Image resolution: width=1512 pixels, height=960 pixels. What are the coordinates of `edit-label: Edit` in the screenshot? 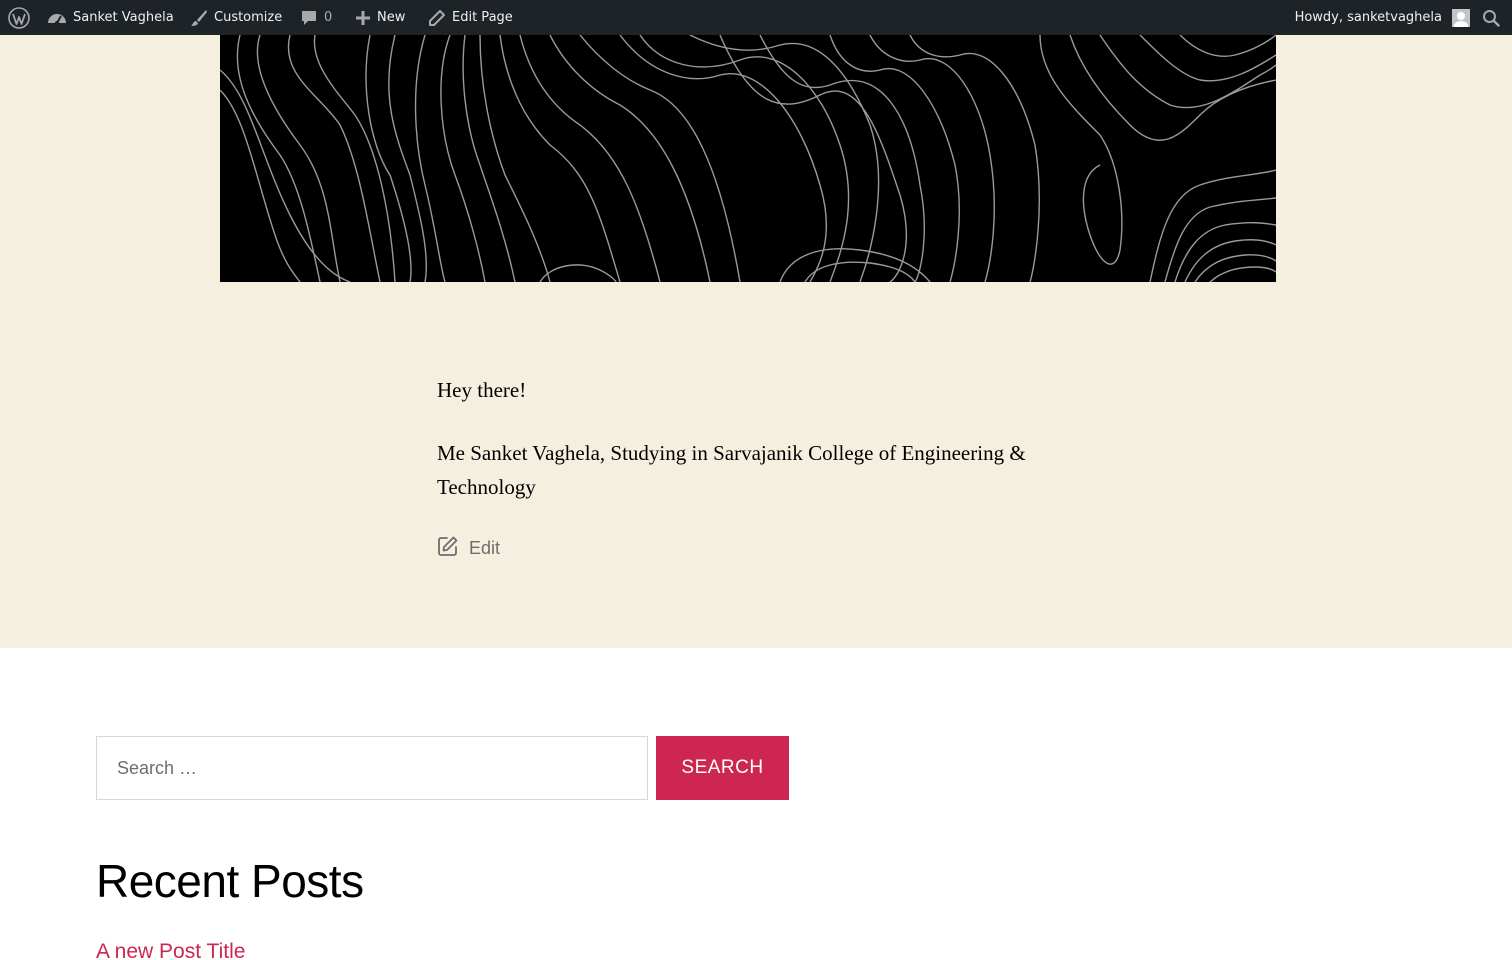 It's located at (485, 548).